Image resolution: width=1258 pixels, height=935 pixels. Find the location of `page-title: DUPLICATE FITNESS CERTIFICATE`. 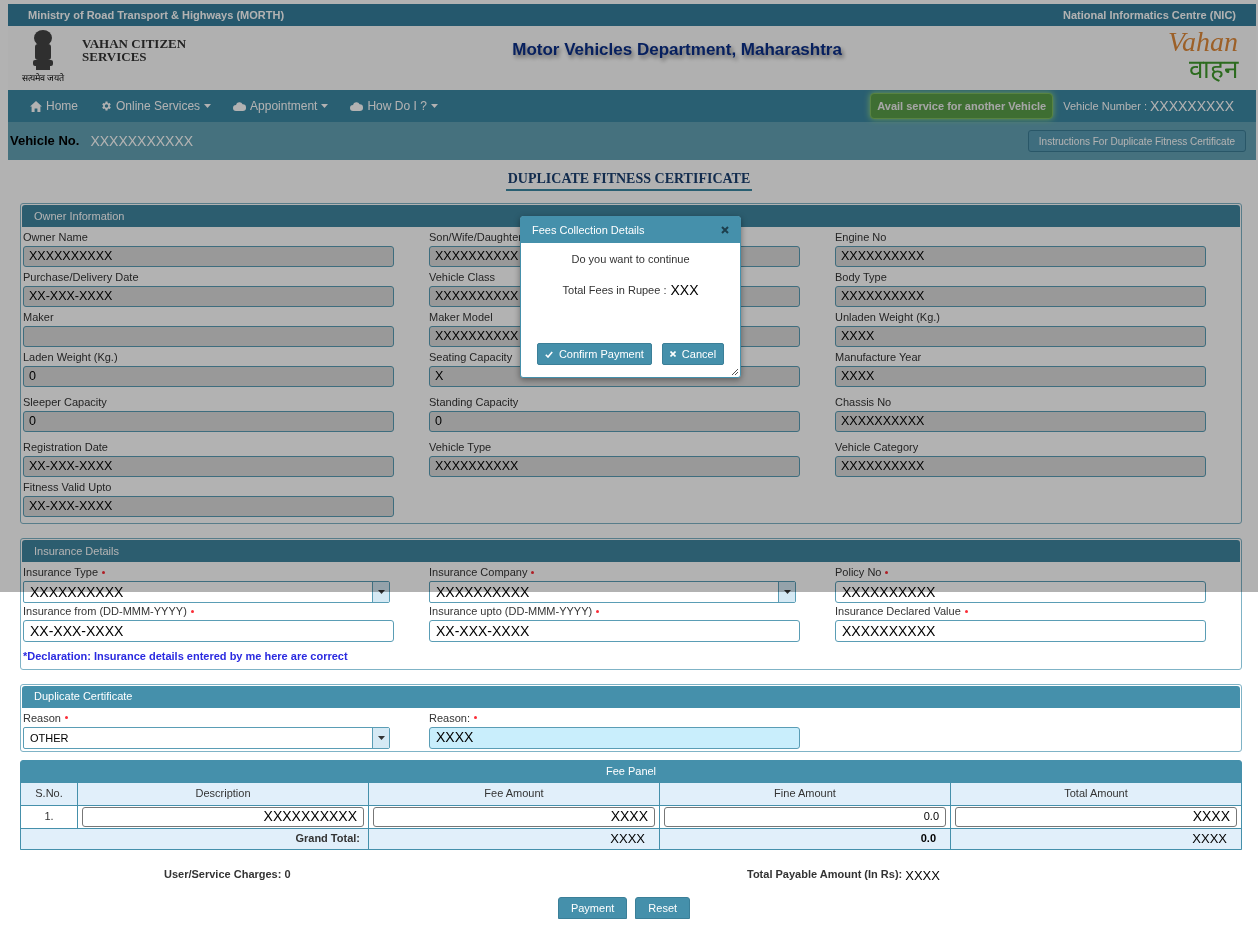

page-title: DUPLICATE FITNESS CERTIFICATE is located at coordinates (629, 179).